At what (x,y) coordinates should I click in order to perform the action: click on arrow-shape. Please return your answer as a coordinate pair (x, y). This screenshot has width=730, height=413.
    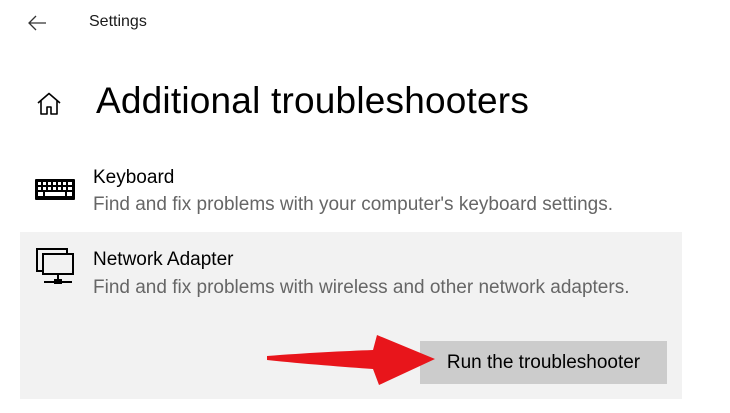
    Looking at the image, I should click on (351, 360).